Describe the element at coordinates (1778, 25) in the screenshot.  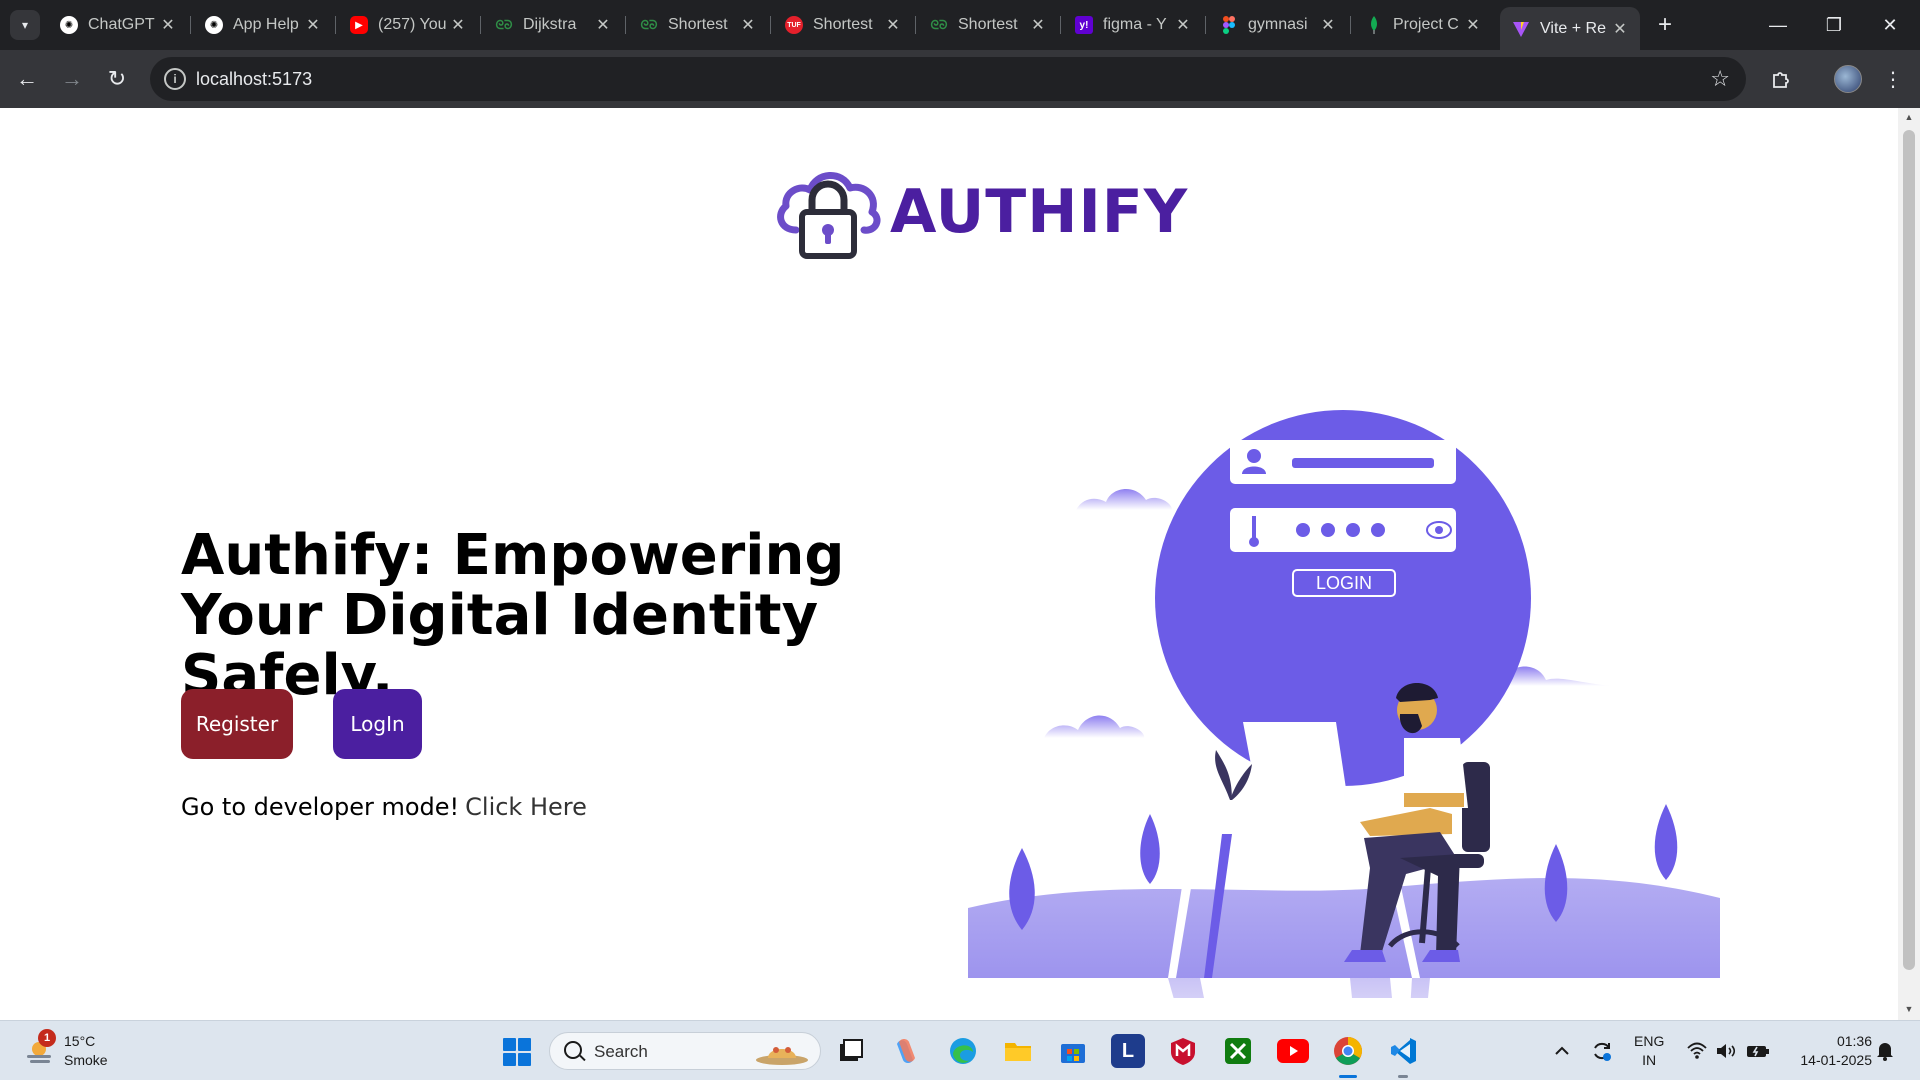
I see `minimize-icon: —` at that location.